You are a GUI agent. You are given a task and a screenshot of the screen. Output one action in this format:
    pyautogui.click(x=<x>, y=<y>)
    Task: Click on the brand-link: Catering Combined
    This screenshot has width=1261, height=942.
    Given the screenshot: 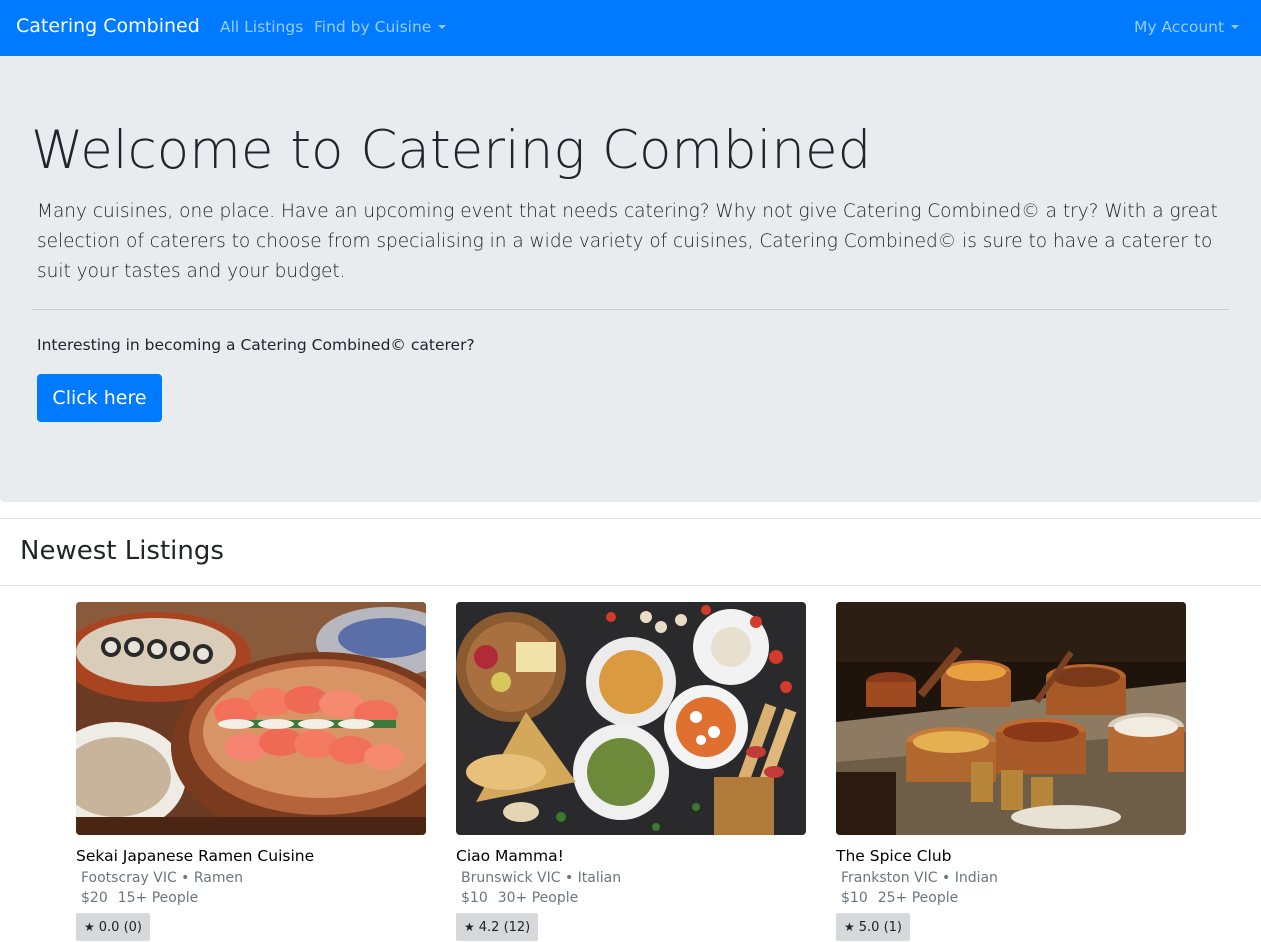 What is the action you would take?
    pyautogui.click(x=108, y=26)
    